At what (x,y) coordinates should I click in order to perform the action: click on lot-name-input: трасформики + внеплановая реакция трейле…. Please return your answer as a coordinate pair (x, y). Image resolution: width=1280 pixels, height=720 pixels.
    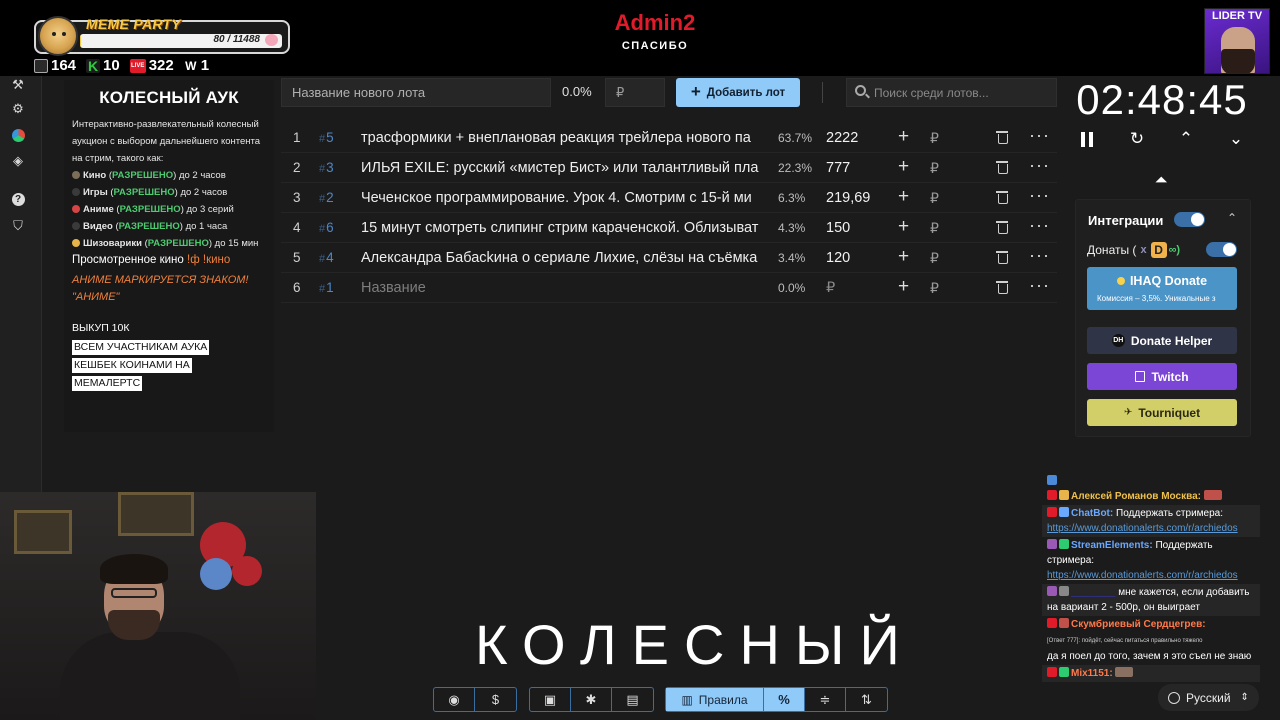
    Looking at the image, I should click on (560, 138).